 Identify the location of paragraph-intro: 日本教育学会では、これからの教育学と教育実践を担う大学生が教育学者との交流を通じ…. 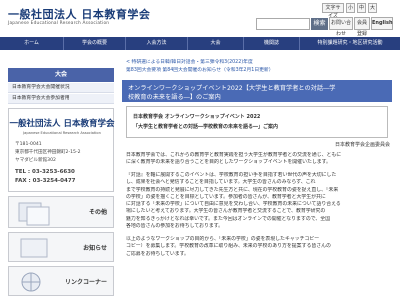
(258, 159).